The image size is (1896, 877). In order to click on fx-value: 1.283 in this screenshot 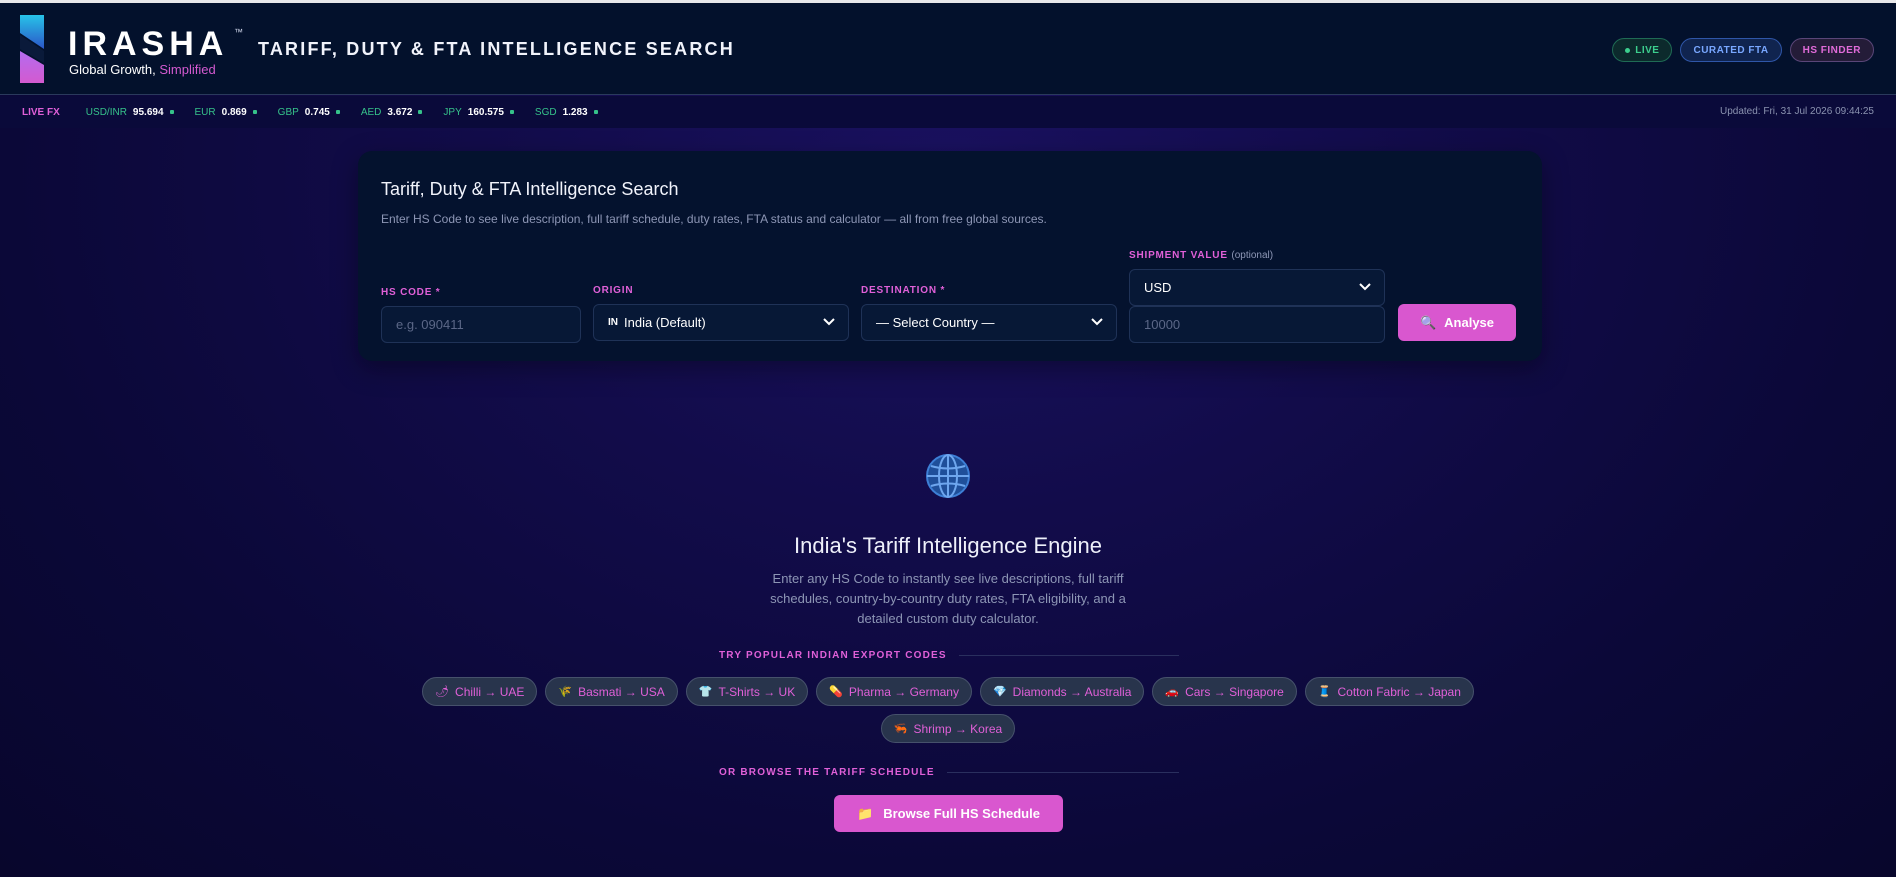, I will do `click(575, 112)`.